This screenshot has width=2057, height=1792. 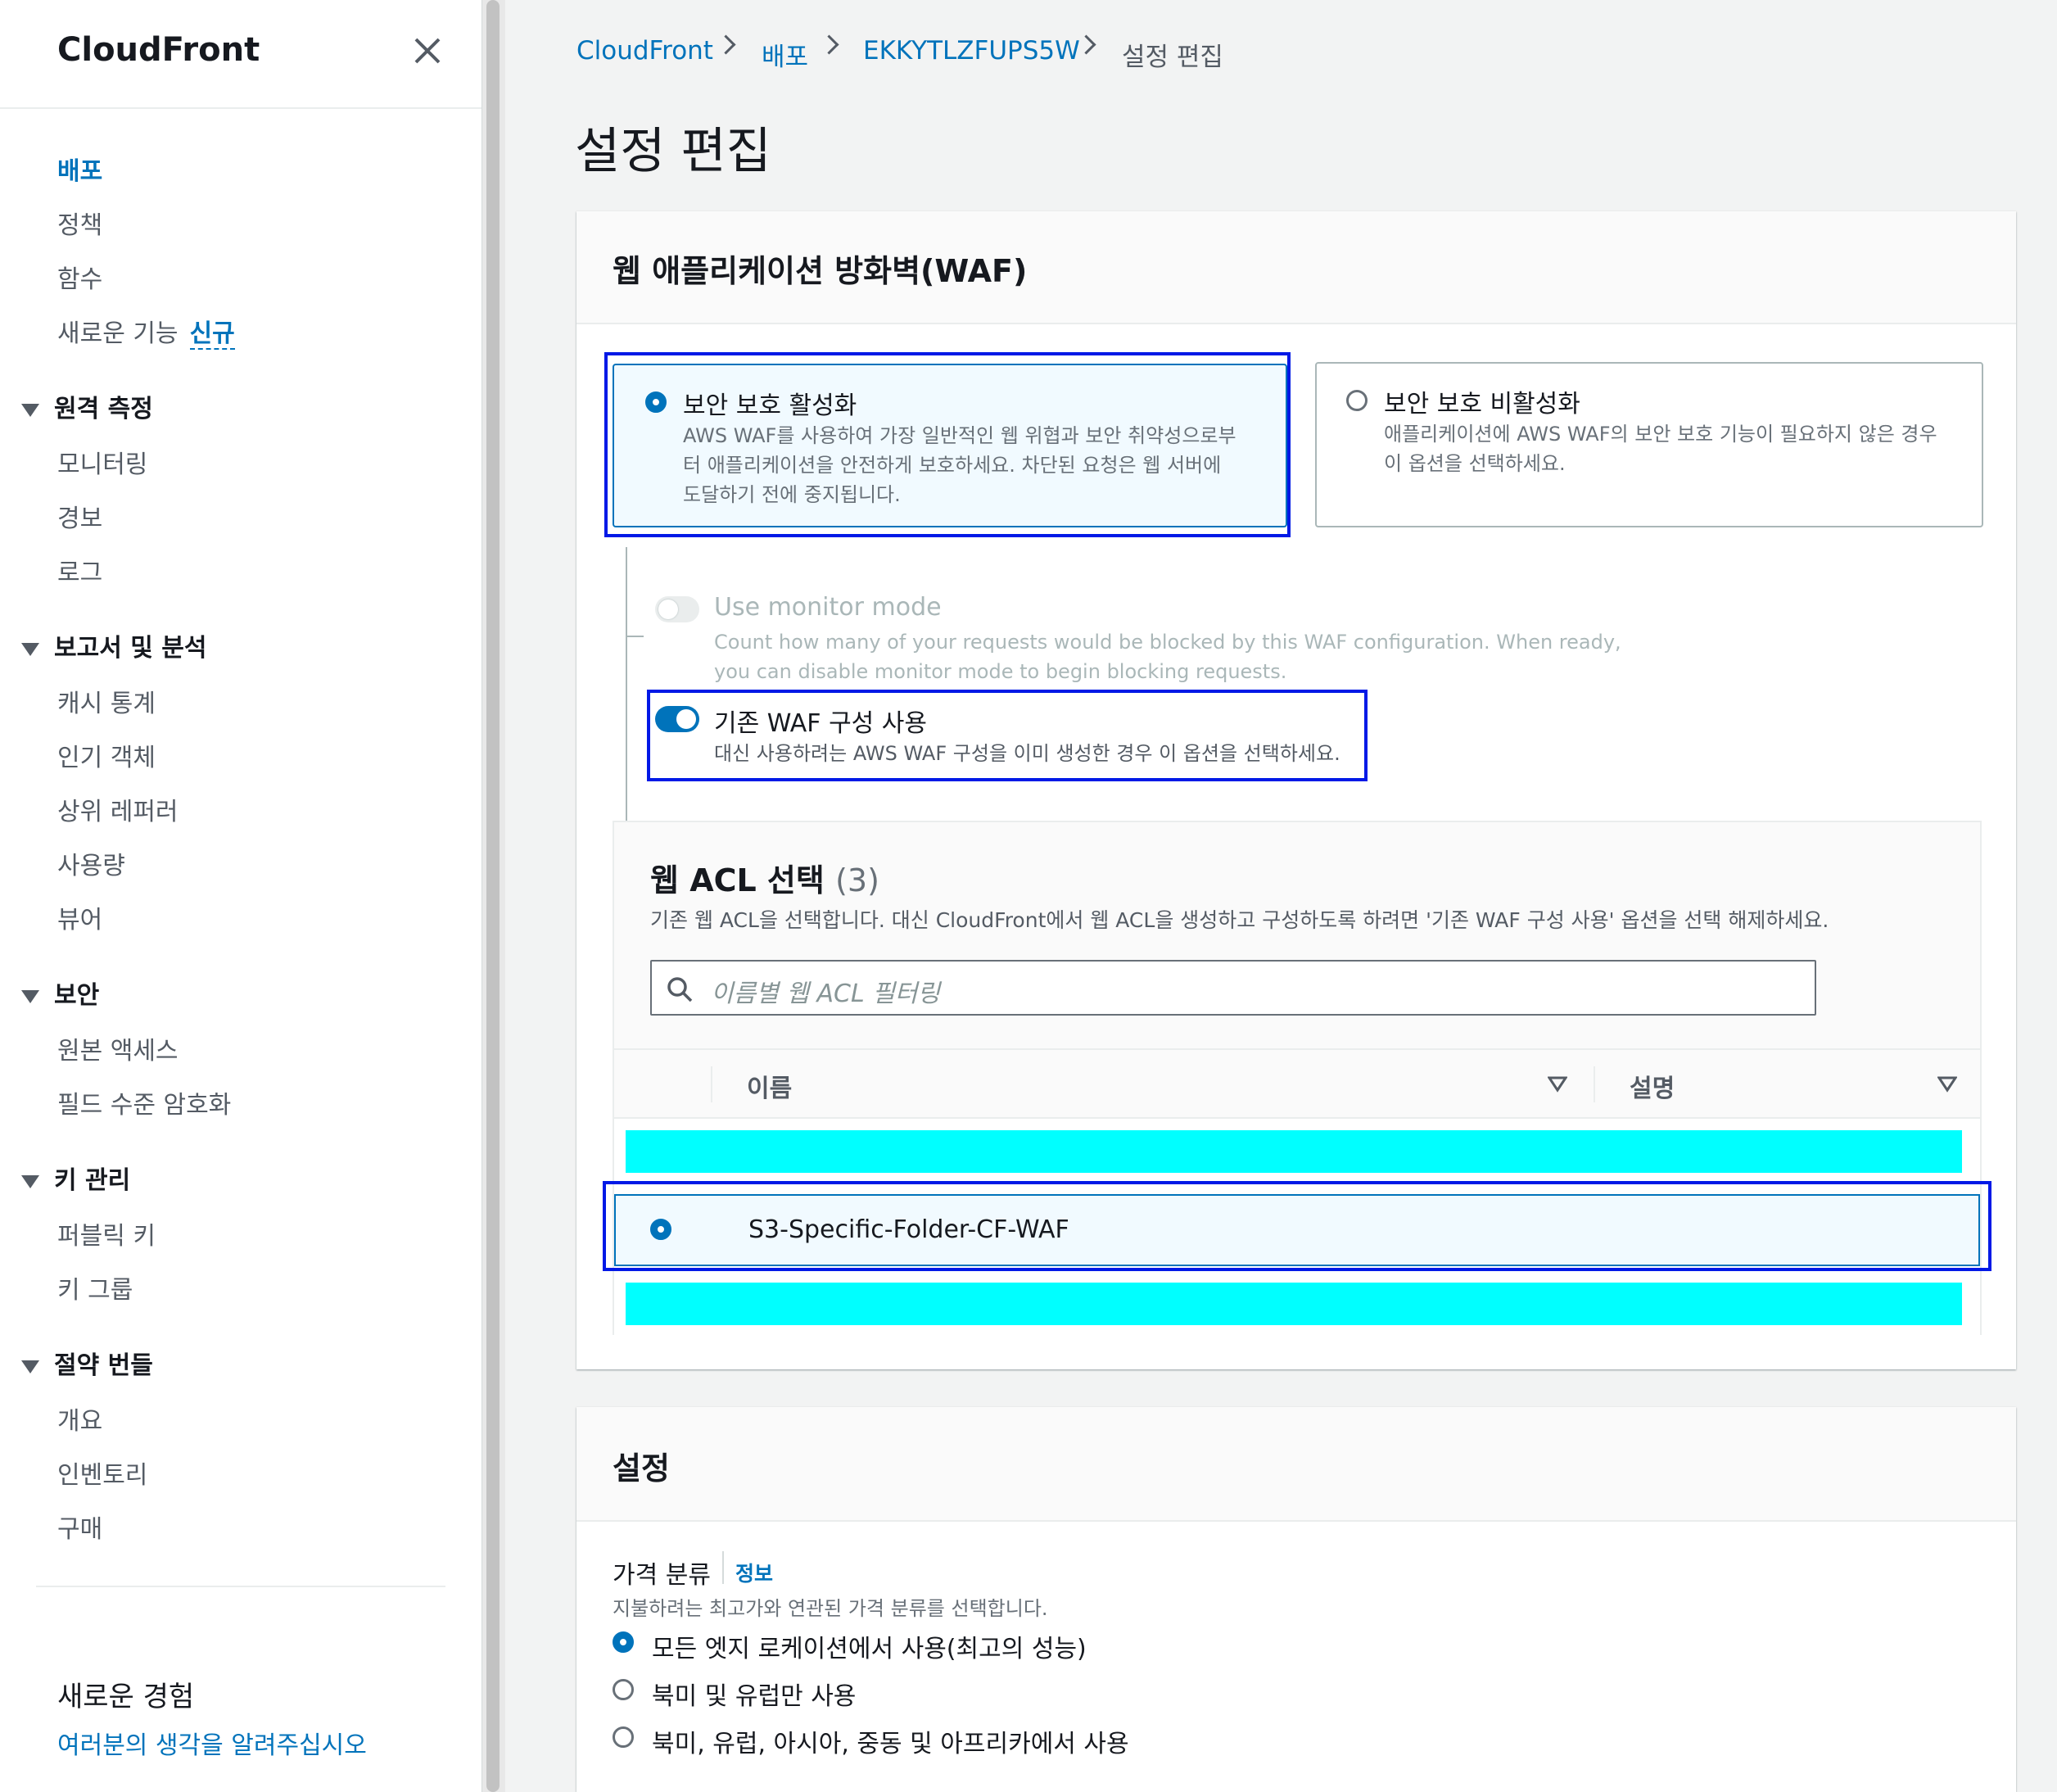 What do you see at coordinates (830, 1608) in the screenshot?
I see `price-class-description: 지불하려는 최고가와 연관된 가격 분류를 선택합니다.` at bounding box center [830, 1608].